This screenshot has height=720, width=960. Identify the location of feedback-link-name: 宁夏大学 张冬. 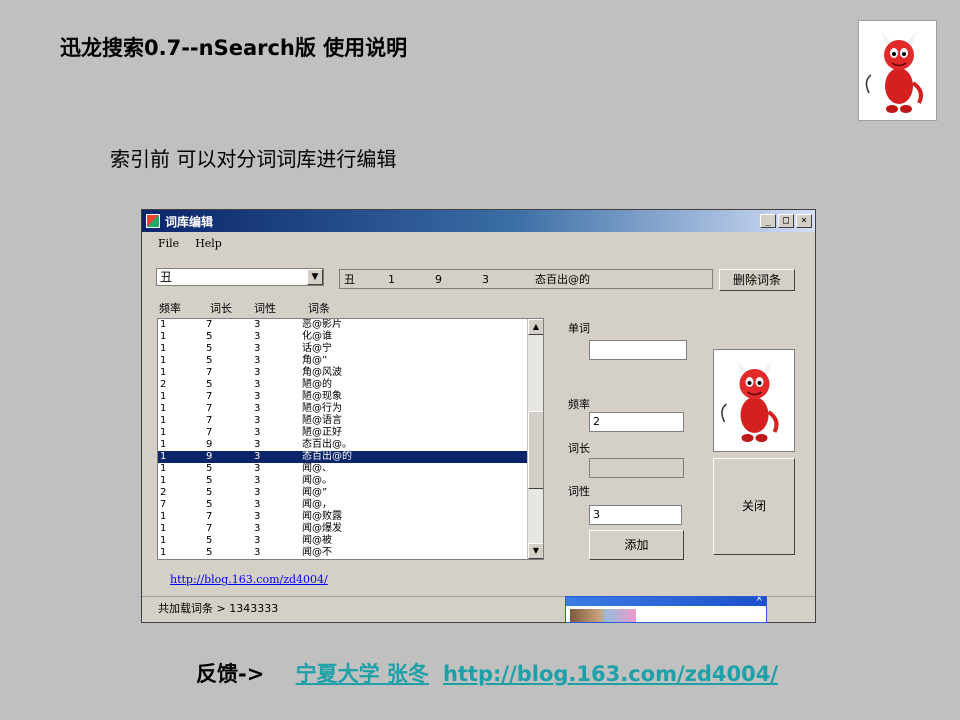
(362, 674).